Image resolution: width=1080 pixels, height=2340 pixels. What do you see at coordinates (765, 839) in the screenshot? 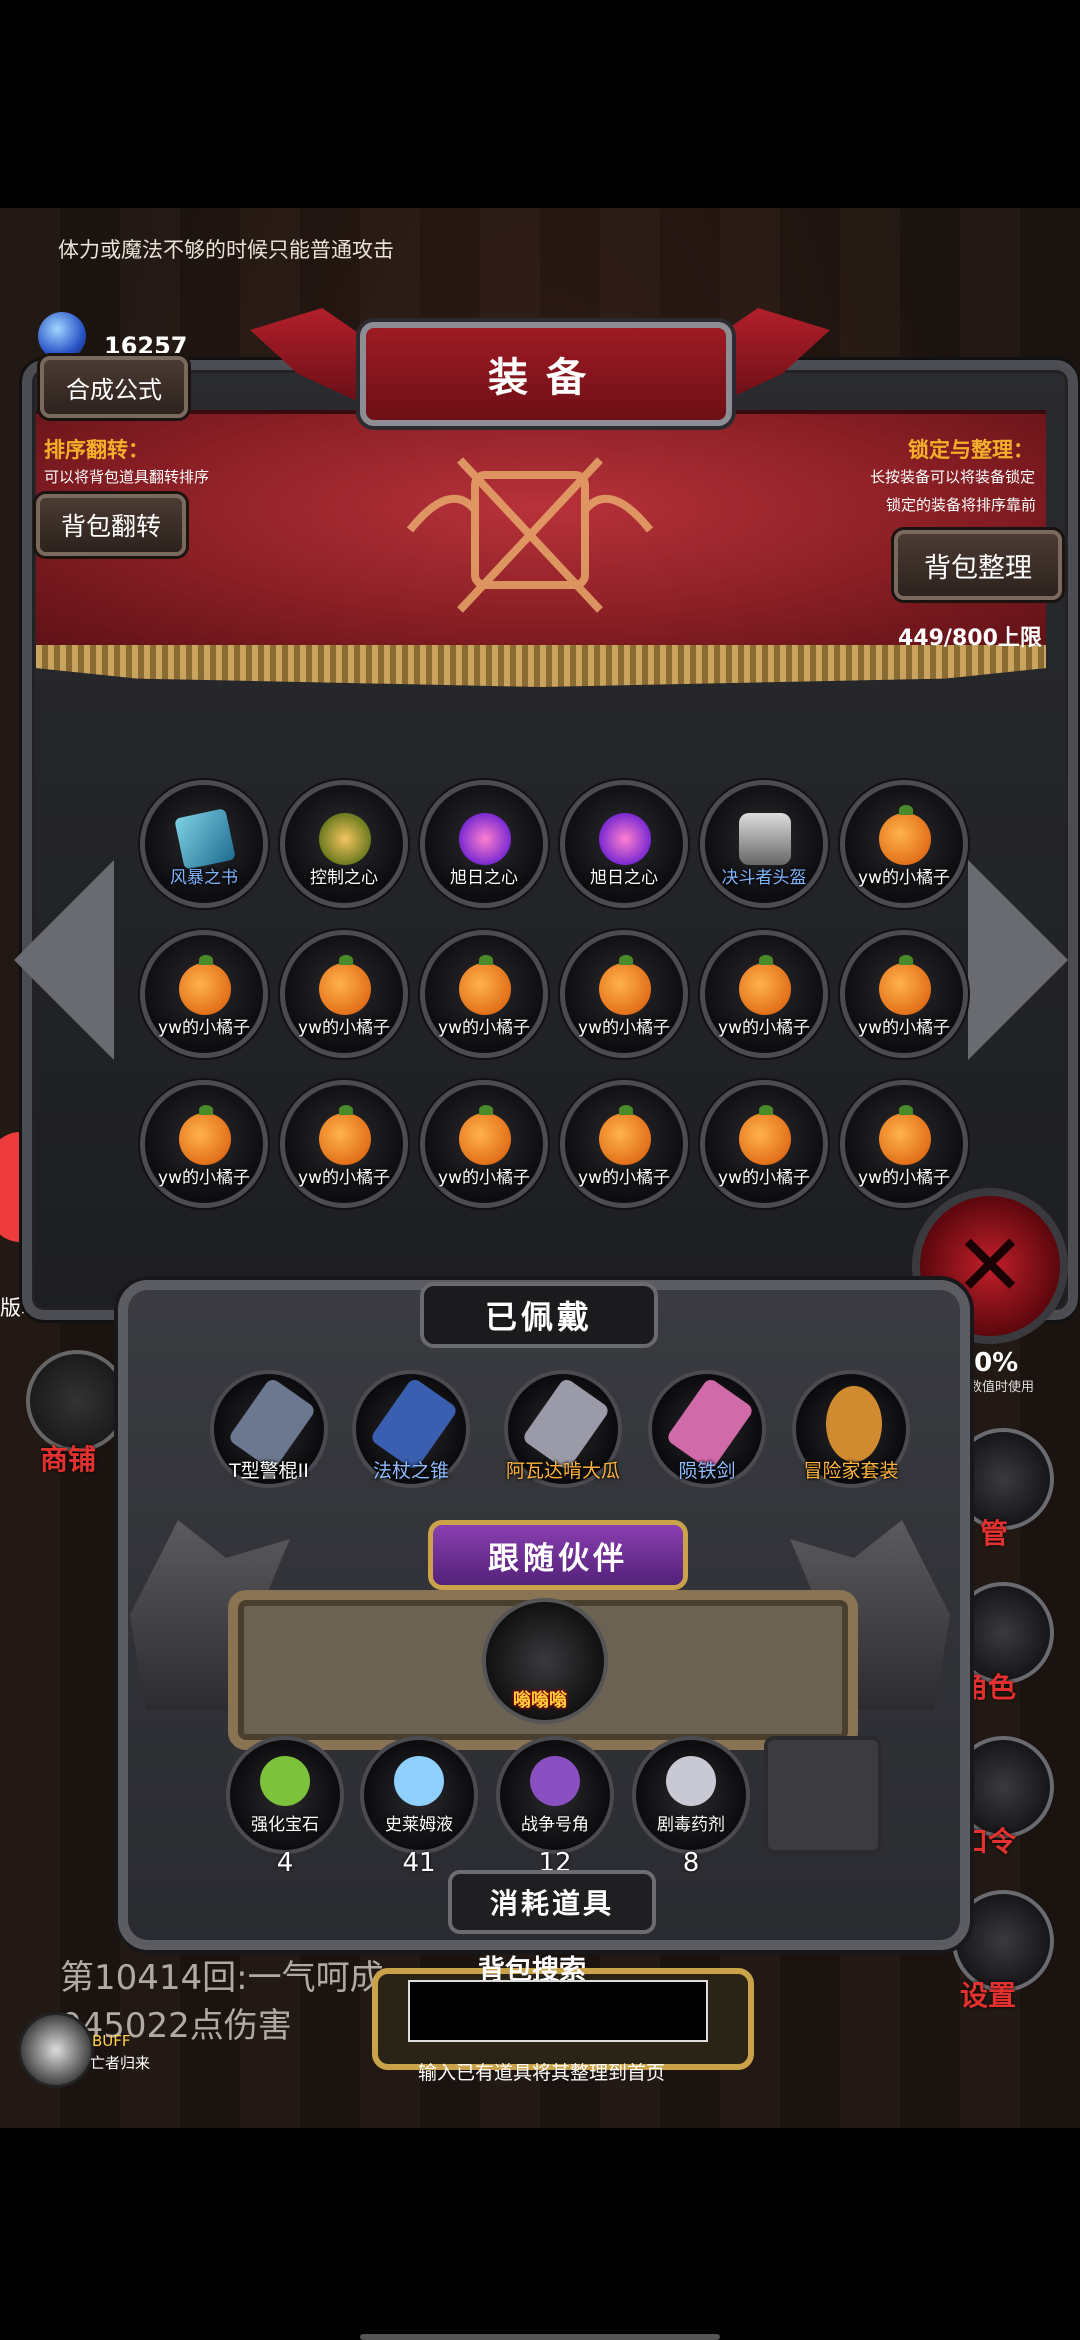
I see `helmet-icon` at bounding box center [765, 839].